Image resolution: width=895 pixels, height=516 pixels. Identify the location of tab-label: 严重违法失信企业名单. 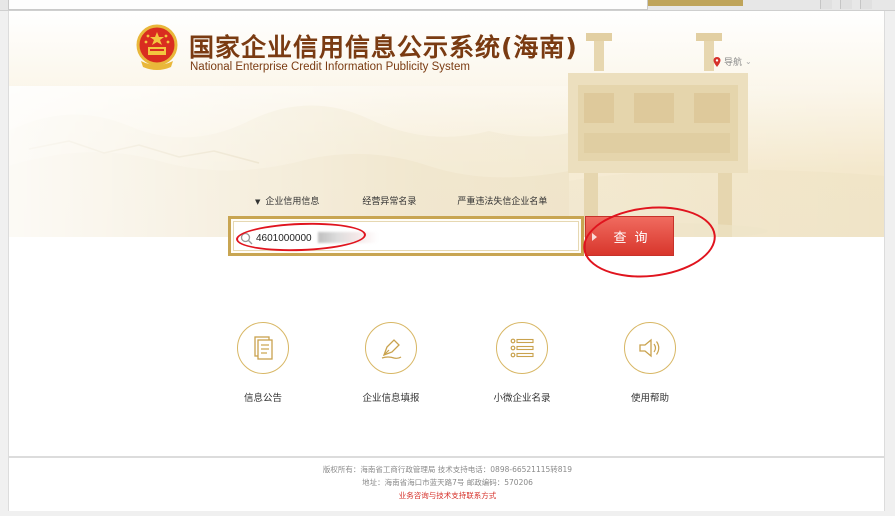
(502, 202).